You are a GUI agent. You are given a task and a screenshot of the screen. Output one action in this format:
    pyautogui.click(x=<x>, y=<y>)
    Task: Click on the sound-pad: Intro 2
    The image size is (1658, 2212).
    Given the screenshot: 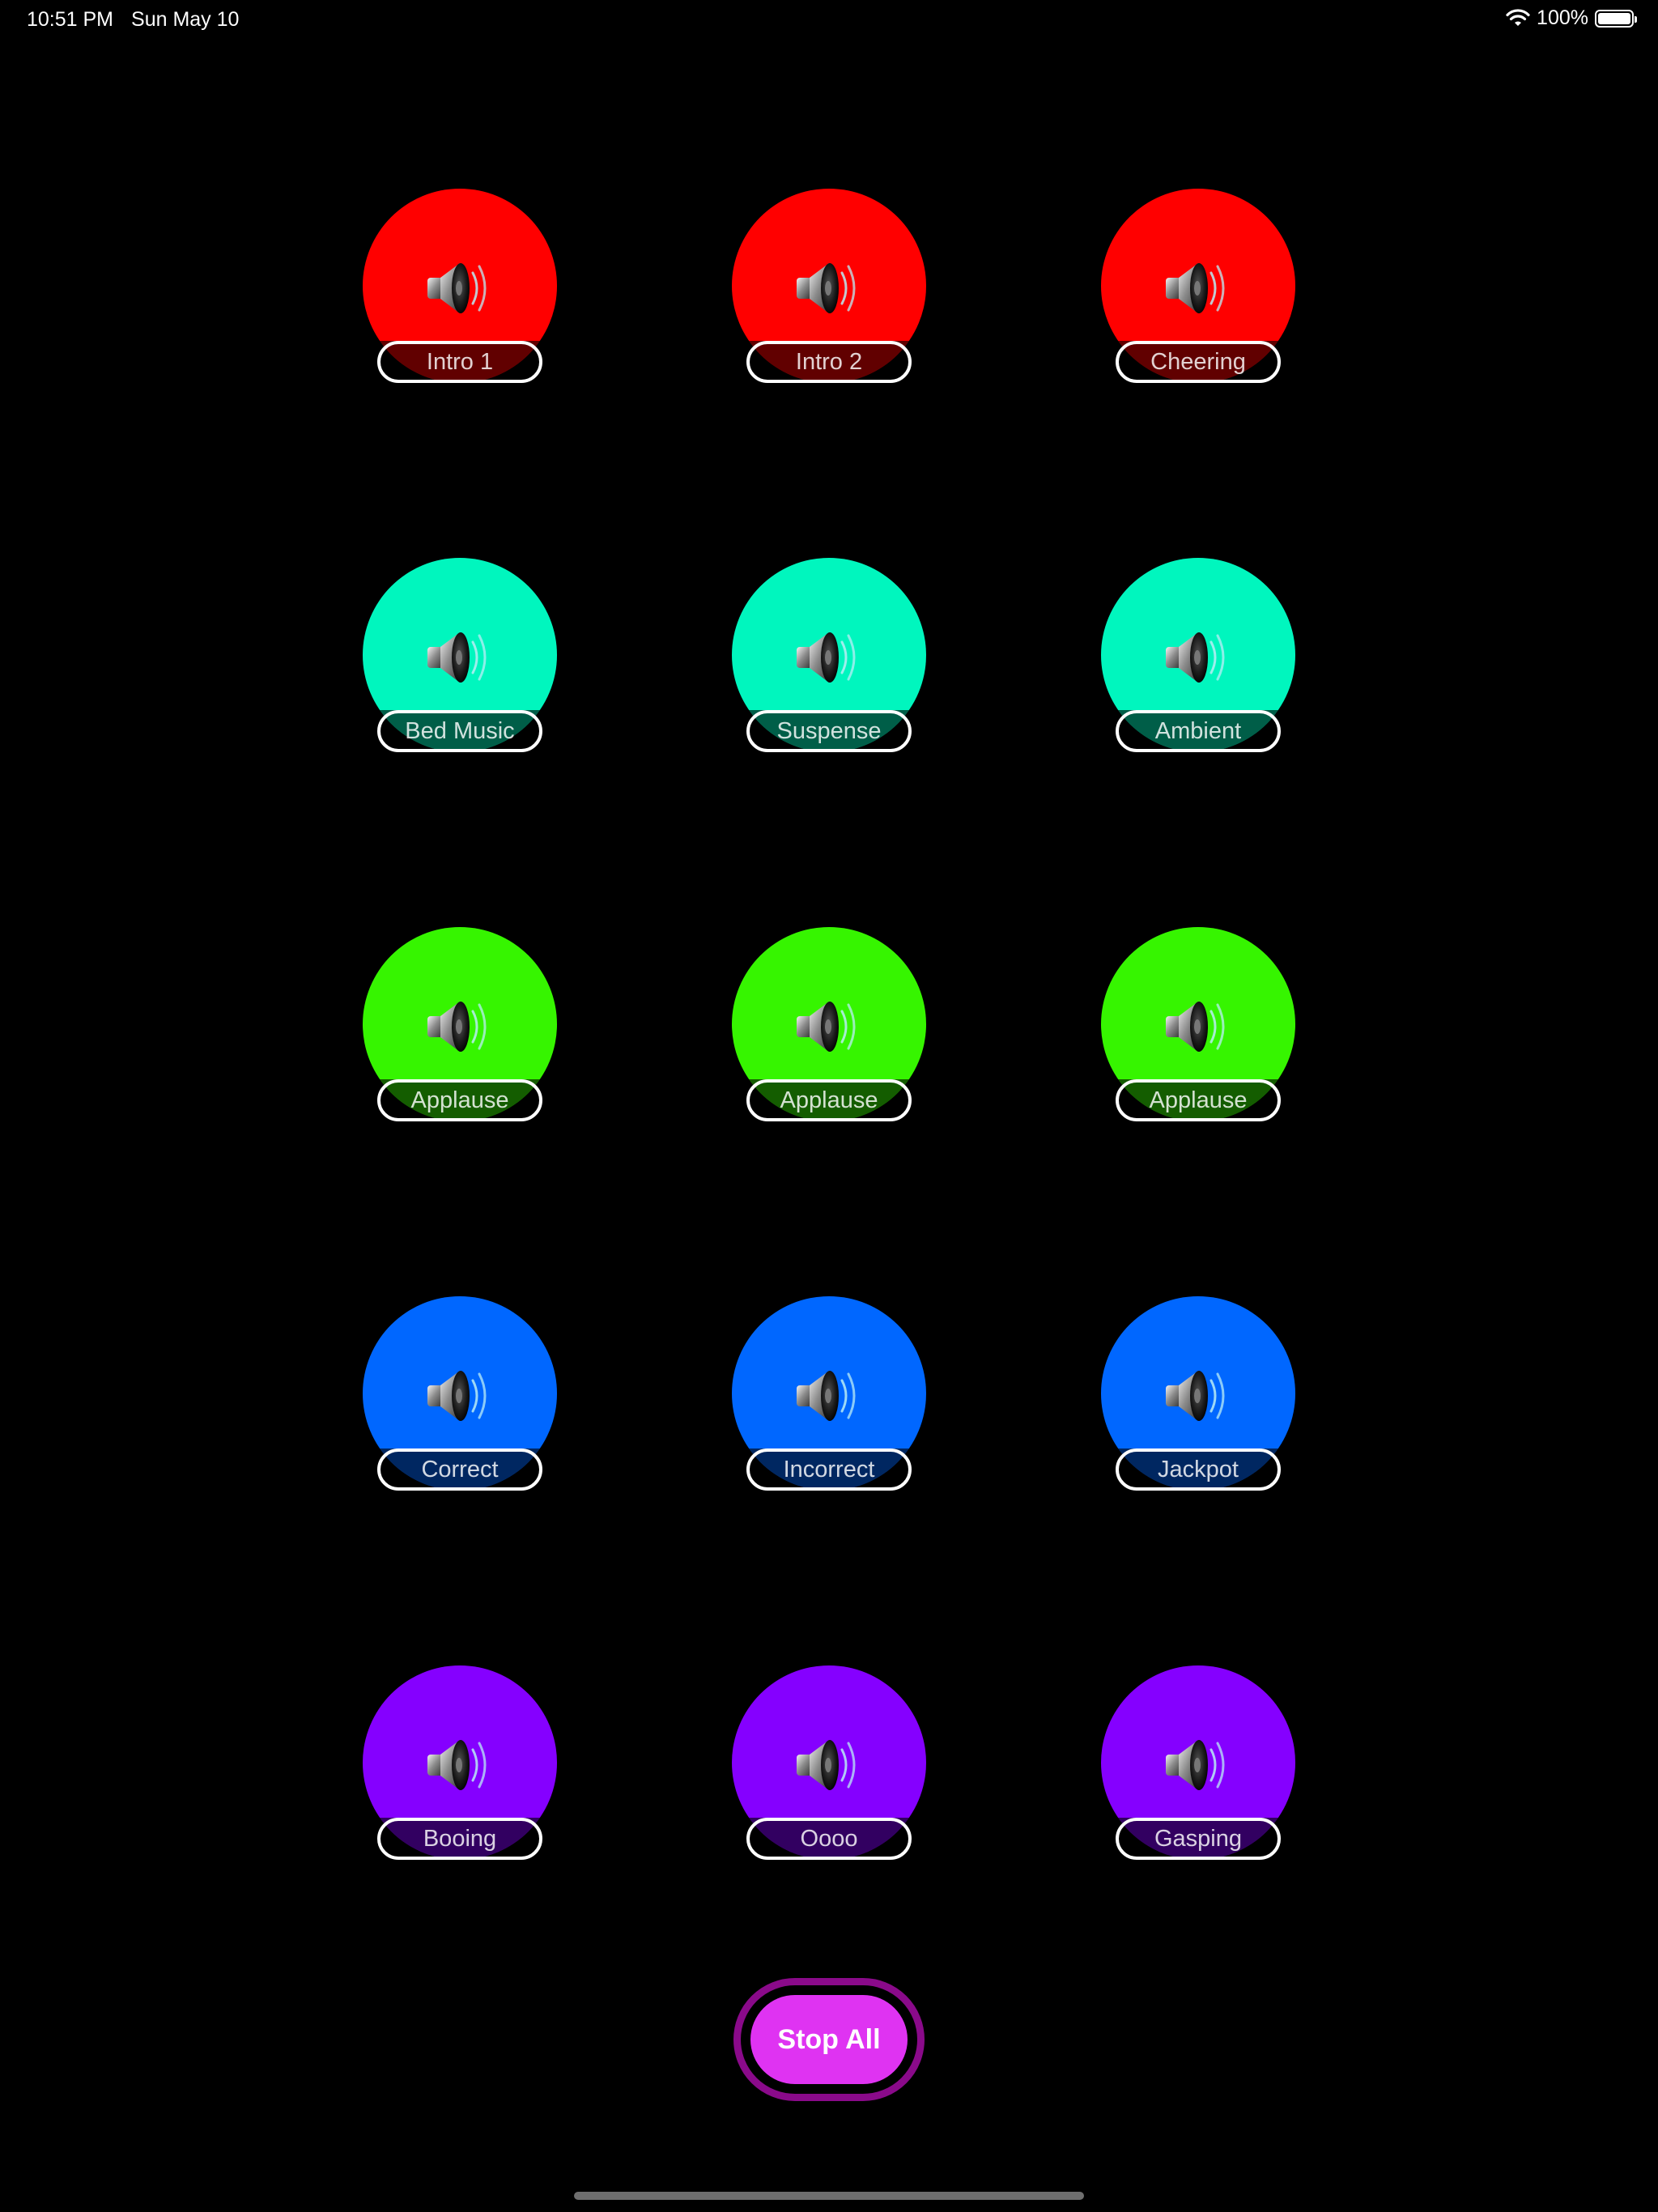 What is the action you would take?
    pyautogui.click(x=829, y=286)
    